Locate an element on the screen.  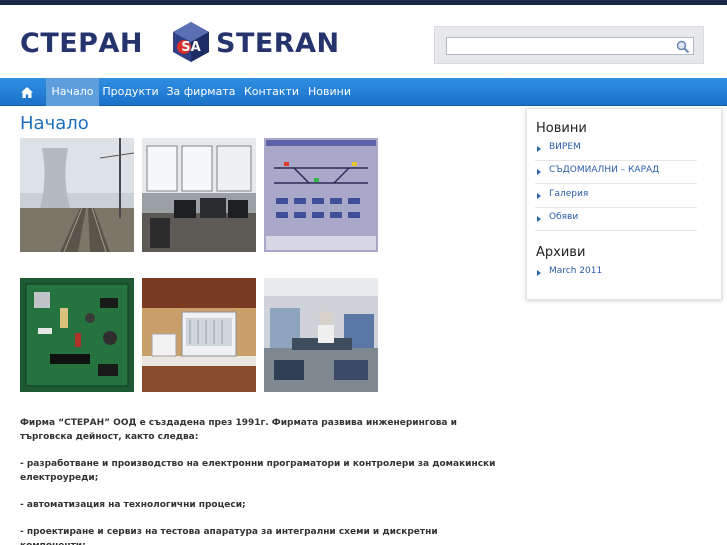
page-title: Начало is located at coordinates (54, 123).